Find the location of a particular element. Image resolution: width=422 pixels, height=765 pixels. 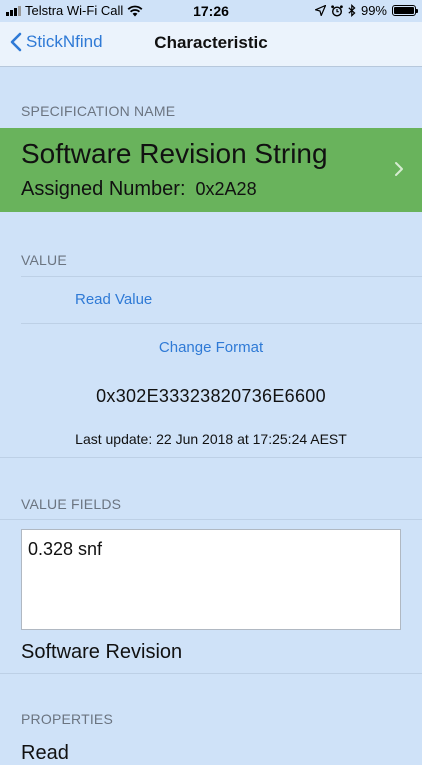

value-field-text: 0.328 snf is located at coordinates (65, 549).